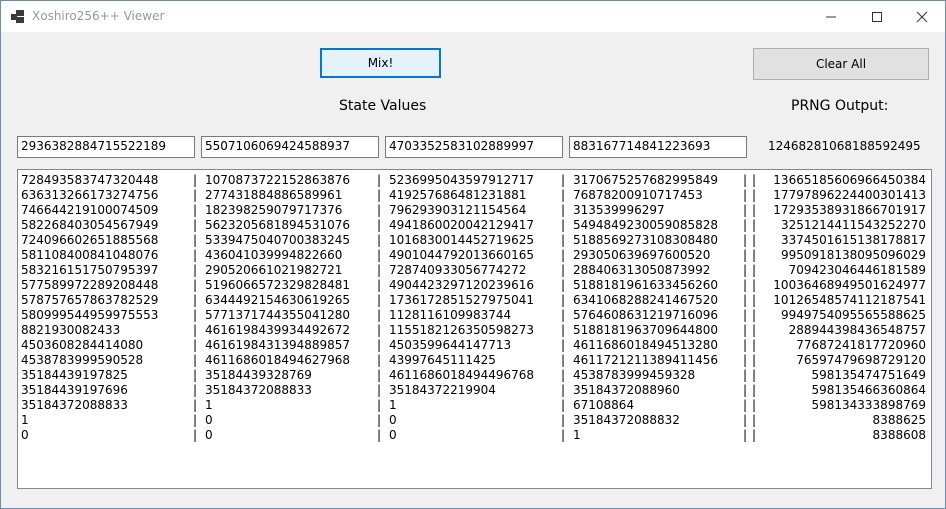 The width and height of the screenshot is (946, 509). I want to click on state-cell: 4611721211389411456, so click(646, 360).